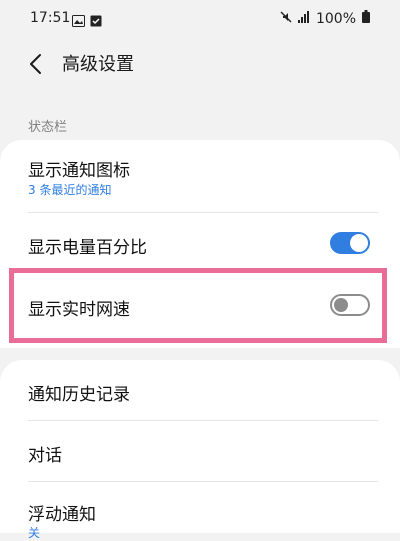  Describe the element at coordinates (335, 18) in the screenshot. I see `battery-text: 100%` at that location.